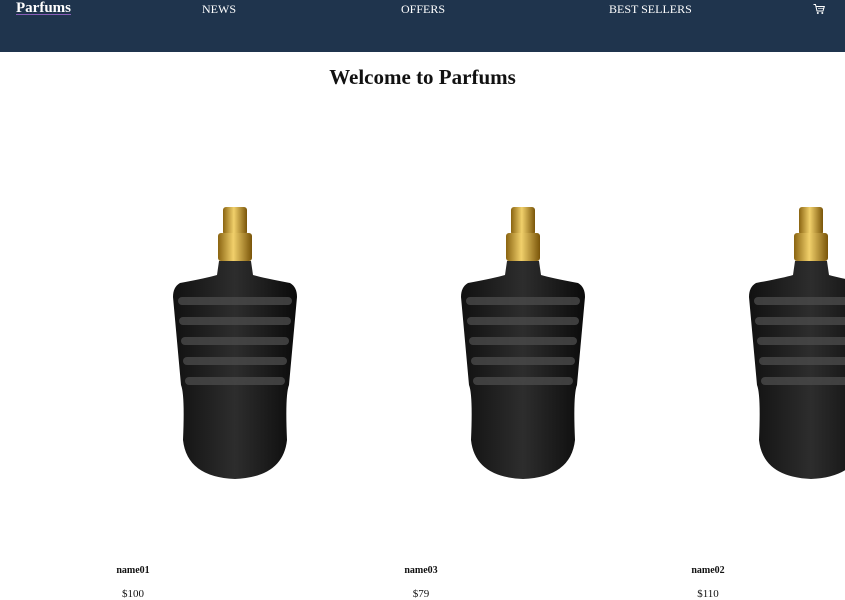  Describe the element at coordinates (422, 77) in the screenshot. I see `page-title: Welcome to Parfums` at that location.